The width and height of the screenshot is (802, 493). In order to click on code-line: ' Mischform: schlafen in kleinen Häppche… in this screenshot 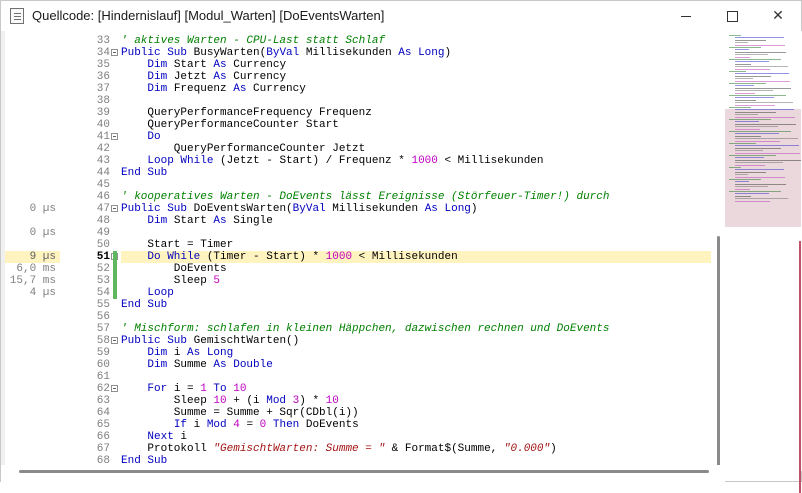, I will do `click(365, 329)`.